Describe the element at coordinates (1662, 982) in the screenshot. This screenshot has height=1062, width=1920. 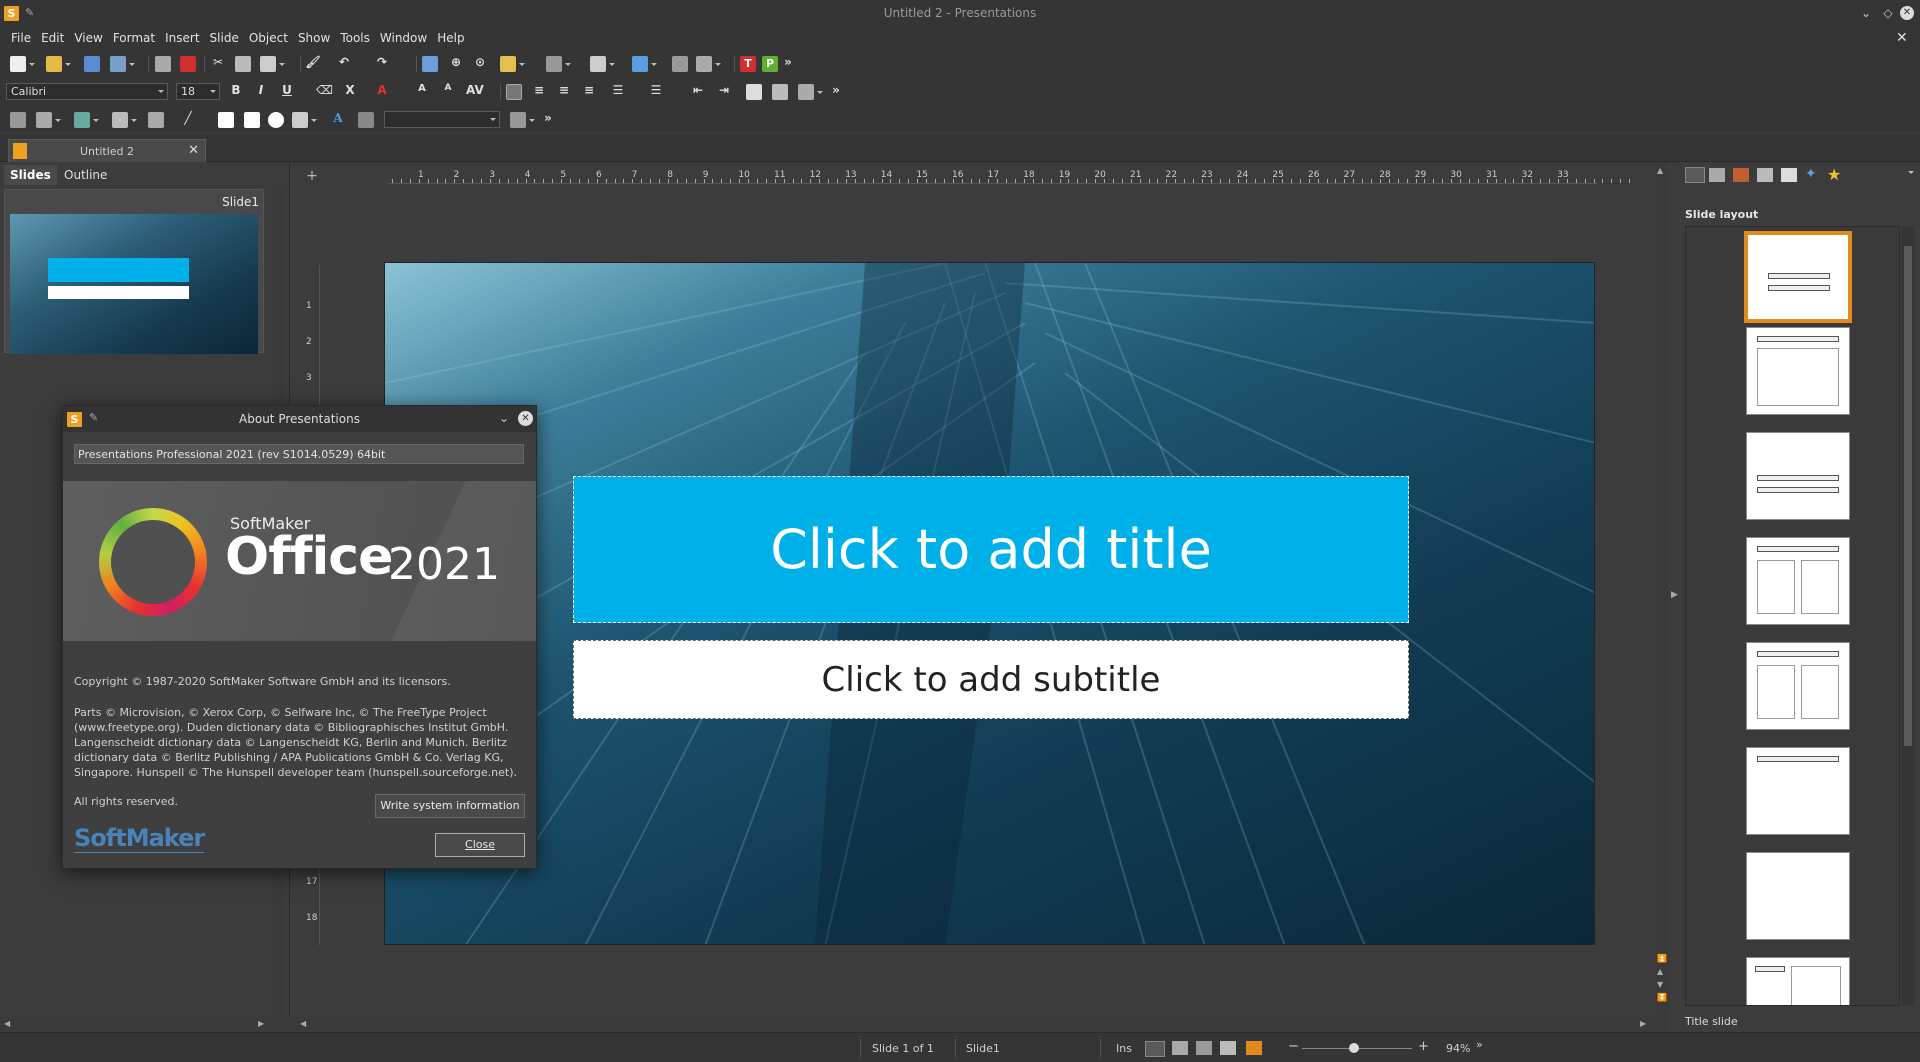
I see `page-nav-icon: ⏫ ▲ ▼ ⏬` at that location.